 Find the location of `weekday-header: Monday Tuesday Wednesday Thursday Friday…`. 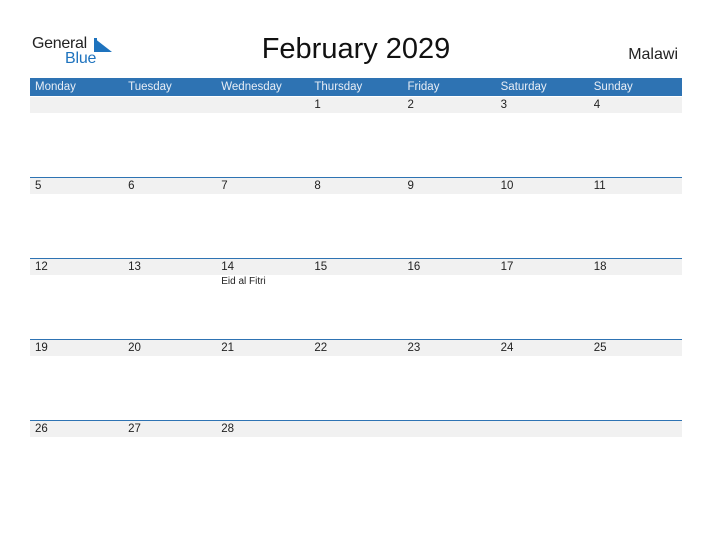

weekday-header: Monday Tuesday Wednesday Thursday Friday… is located at coordinates (356, 87).